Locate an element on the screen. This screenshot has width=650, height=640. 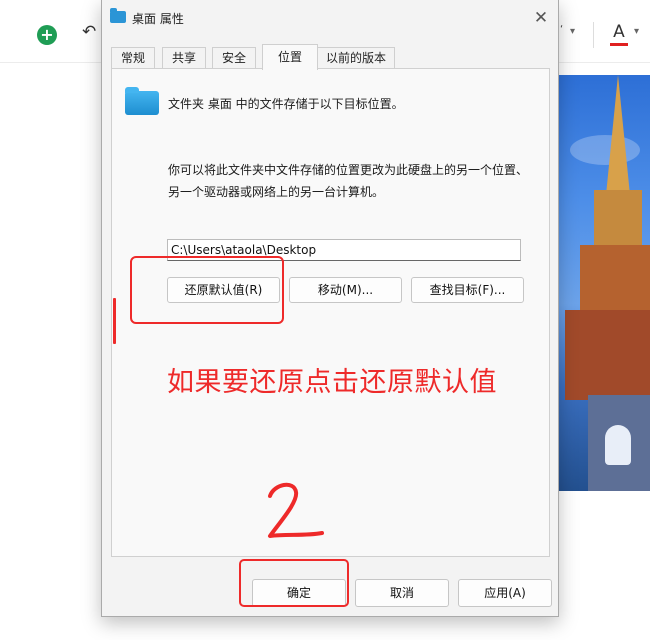
font-color-dropdown-icon: ▾ is located at coordinates (636, 31).